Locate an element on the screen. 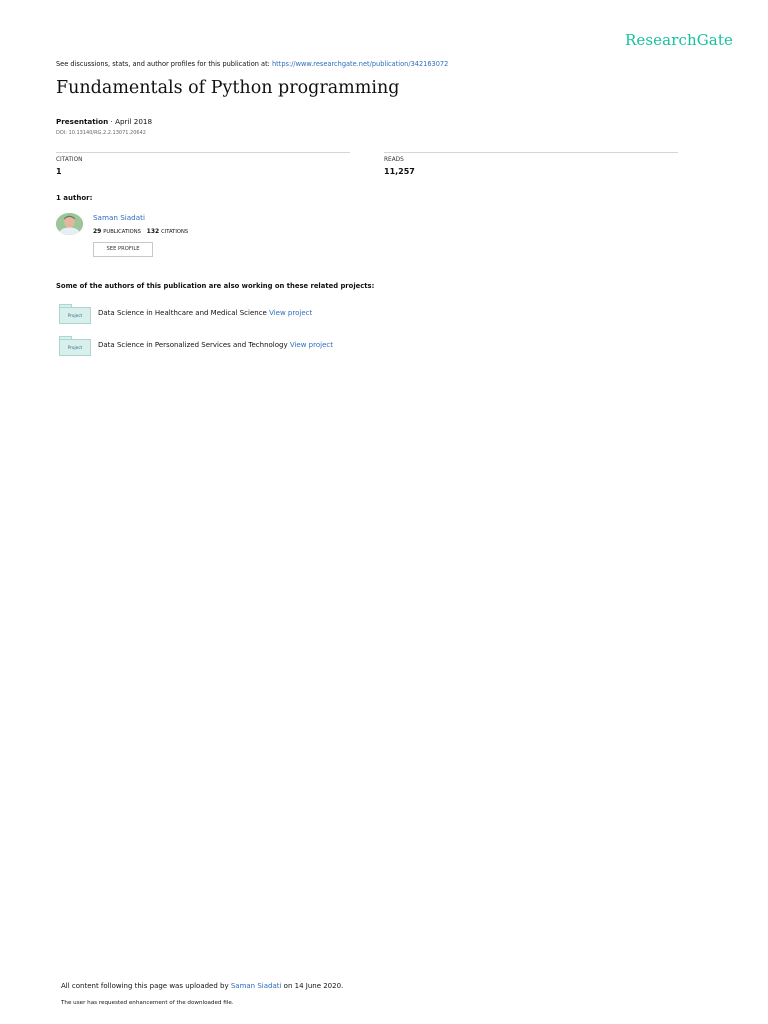 The width and height of the screenshot is (768, 1024). researchgate-logo: ResearchGate is located at coordinates (679, 40).